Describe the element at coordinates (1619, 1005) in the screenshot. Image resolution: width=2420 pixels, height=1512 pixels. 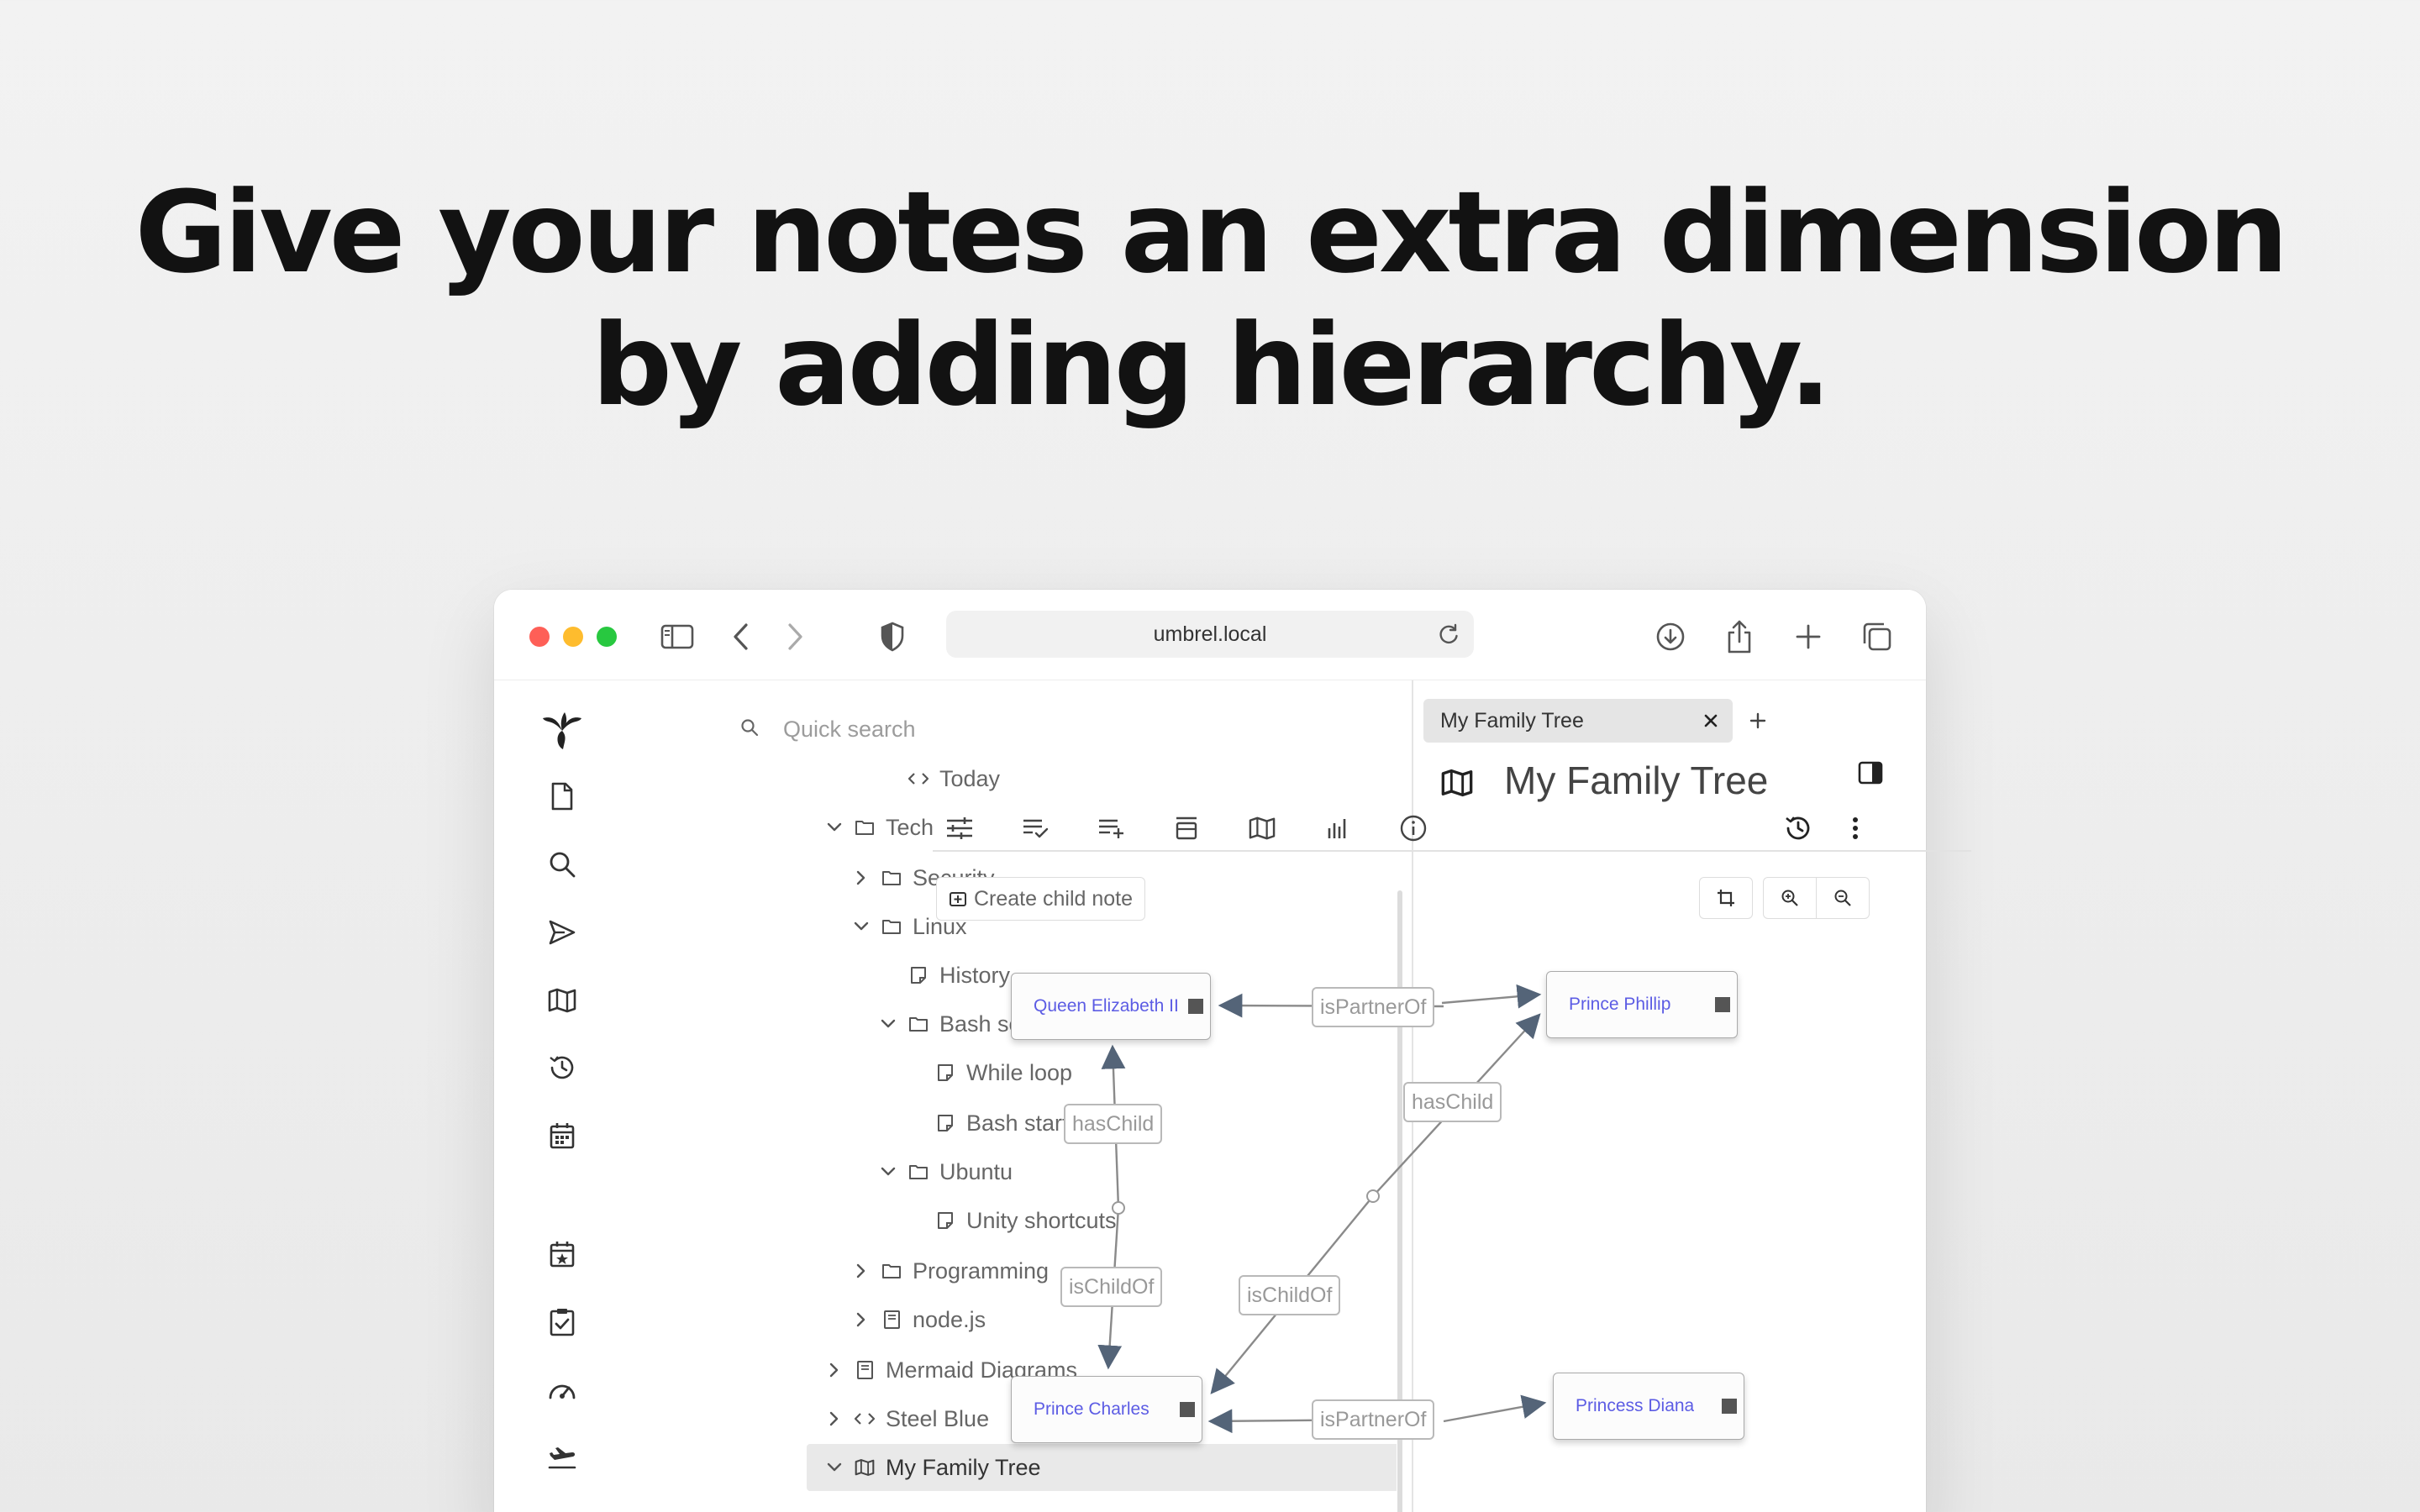
I see `map-node-label: Prince Phillip` at that location.